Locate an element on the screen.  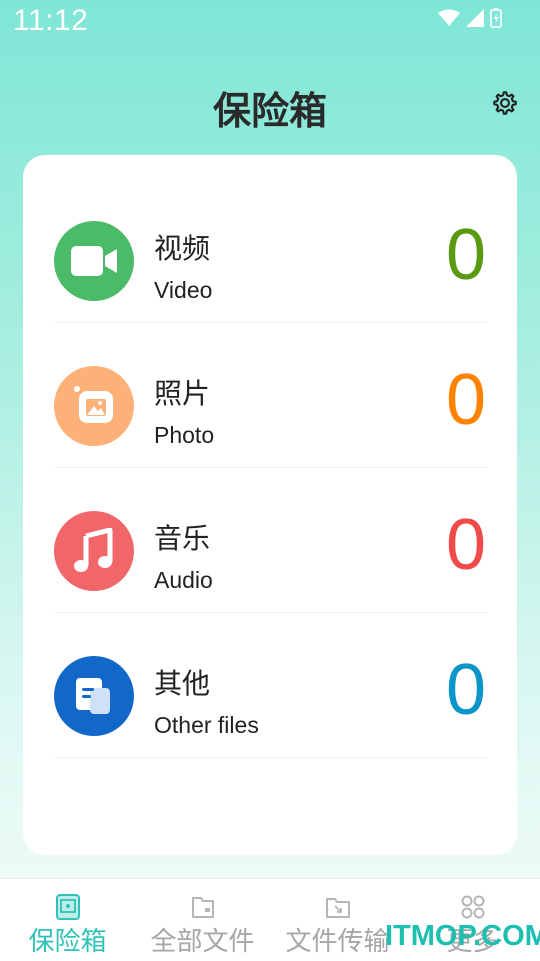
photo-icon-circle is located at coordinates (94, 406).